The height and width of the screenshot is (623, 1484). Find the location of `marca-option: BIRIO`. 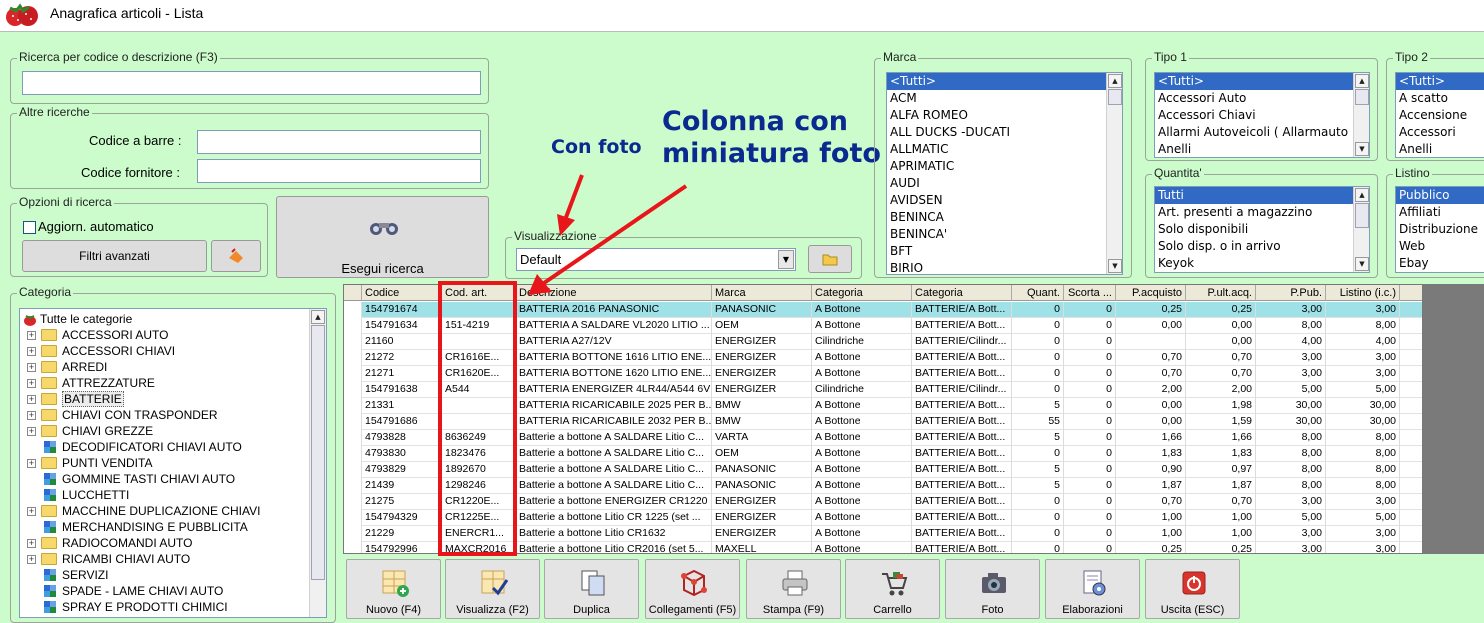

marca-option: BIRIO is located at coordinates (1004, 267).